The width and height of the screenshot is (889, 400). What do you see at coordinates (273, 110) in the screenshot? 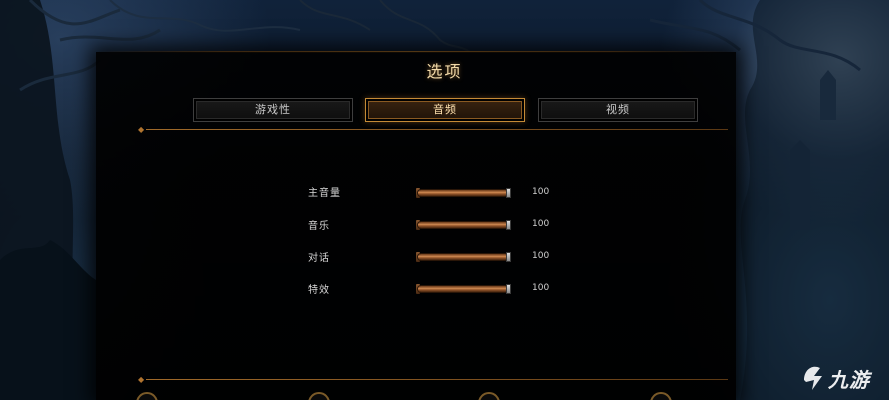
I see `tab-gameplay: 游戏性` at bounding box center [273, 110].